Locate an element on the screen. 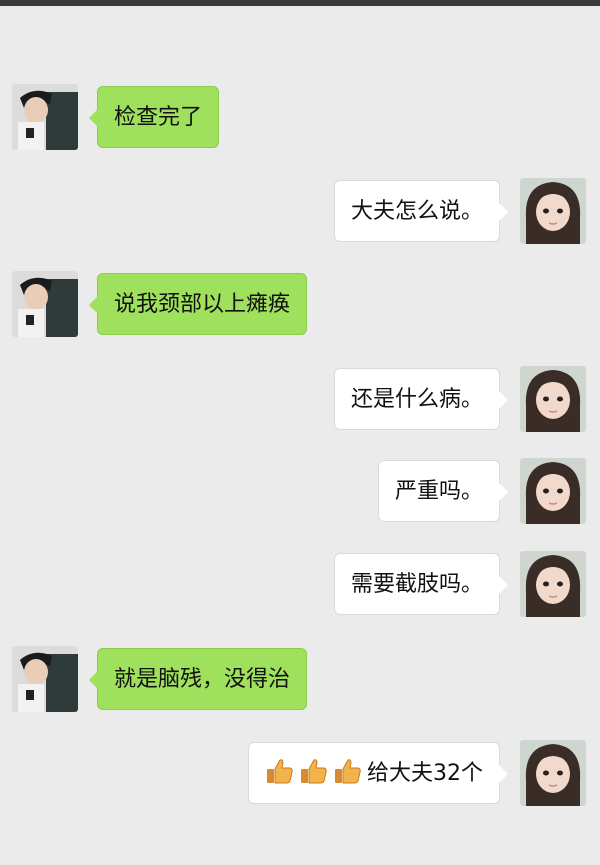 The height and width of the screenshot is (865, 600). message-row-1: 大夫怎么说。 is located at coordinates (300, 211).